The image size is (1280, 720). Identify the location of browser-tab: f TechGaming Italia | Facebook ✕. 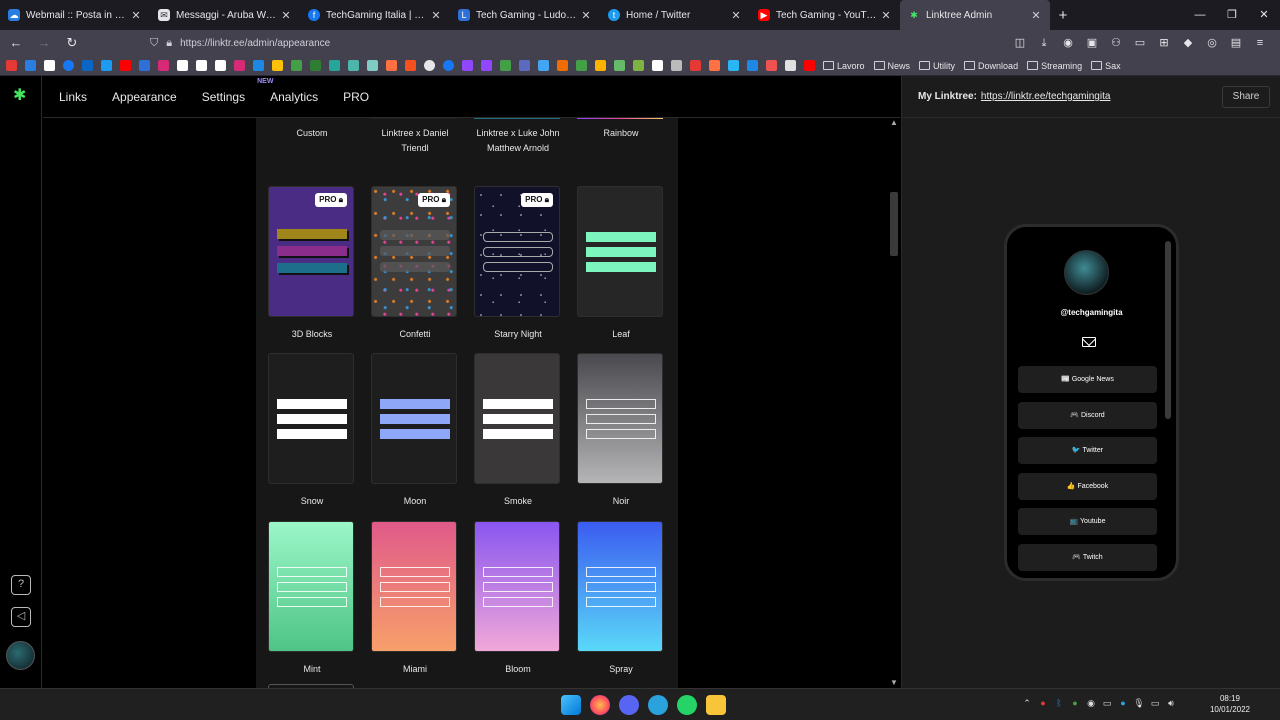
(375, 15).